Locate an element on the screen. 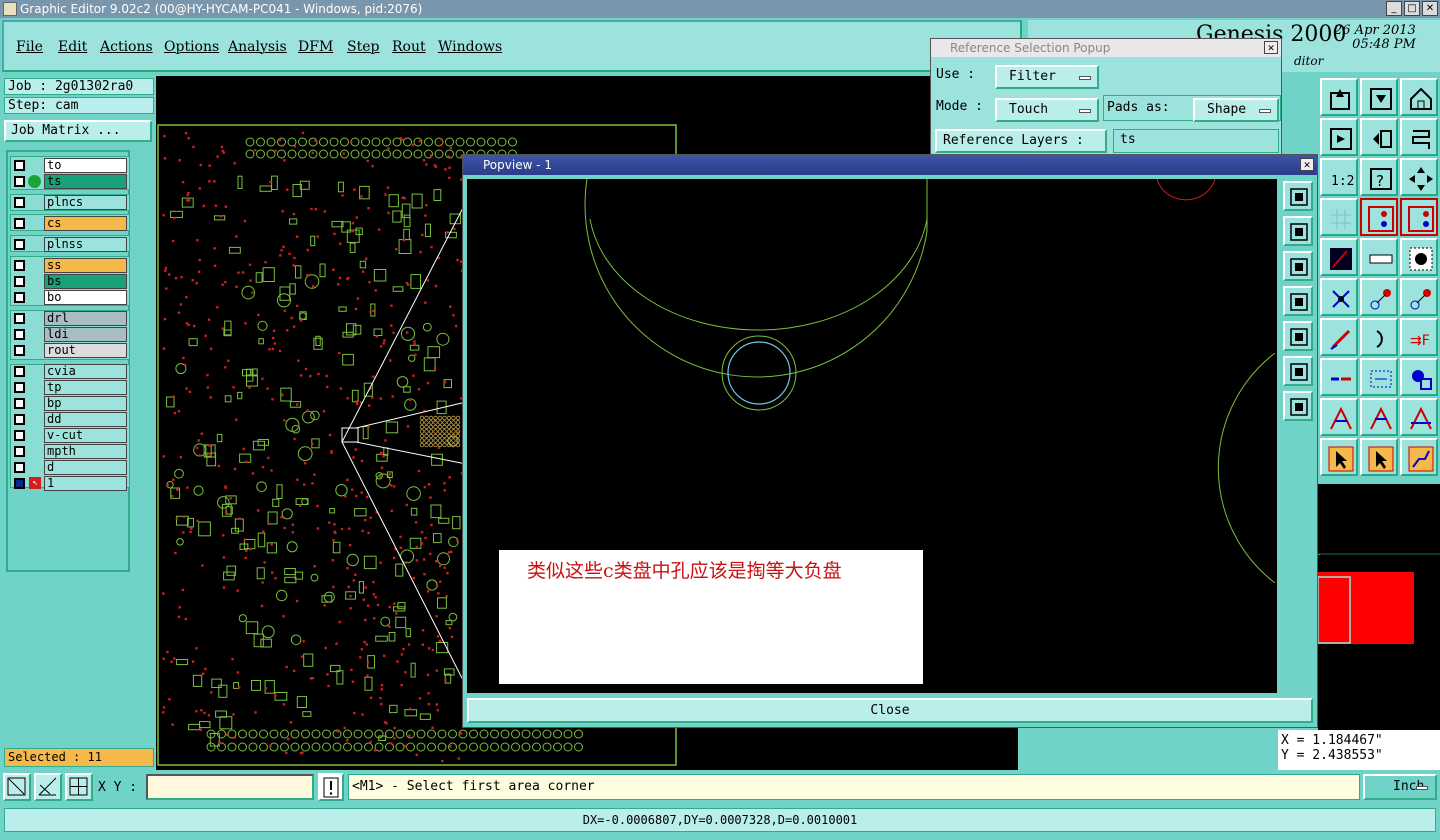  flip-feature-button: ⇉F is located at coordinates (1419, 337).